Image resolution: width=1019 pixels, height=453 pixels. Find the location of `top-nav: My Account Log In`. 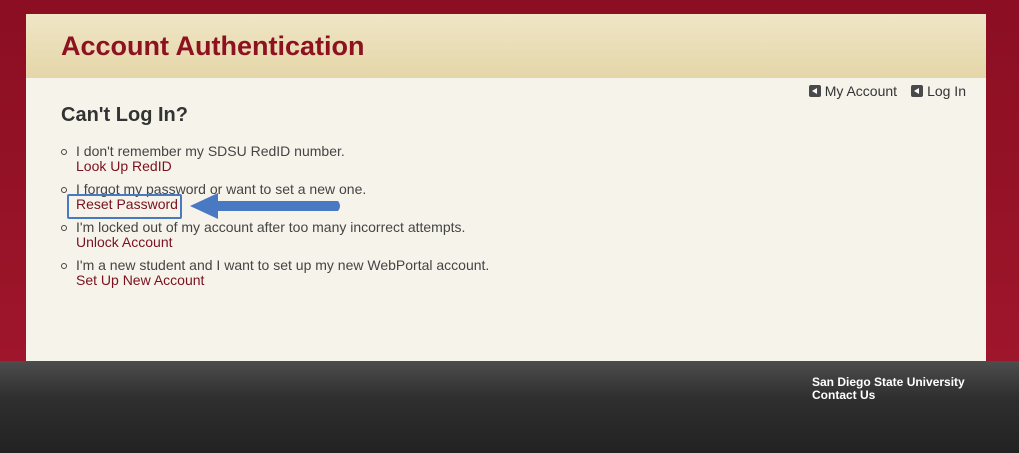

top-nav: My Account Log In is located at coordinates (887, 91).